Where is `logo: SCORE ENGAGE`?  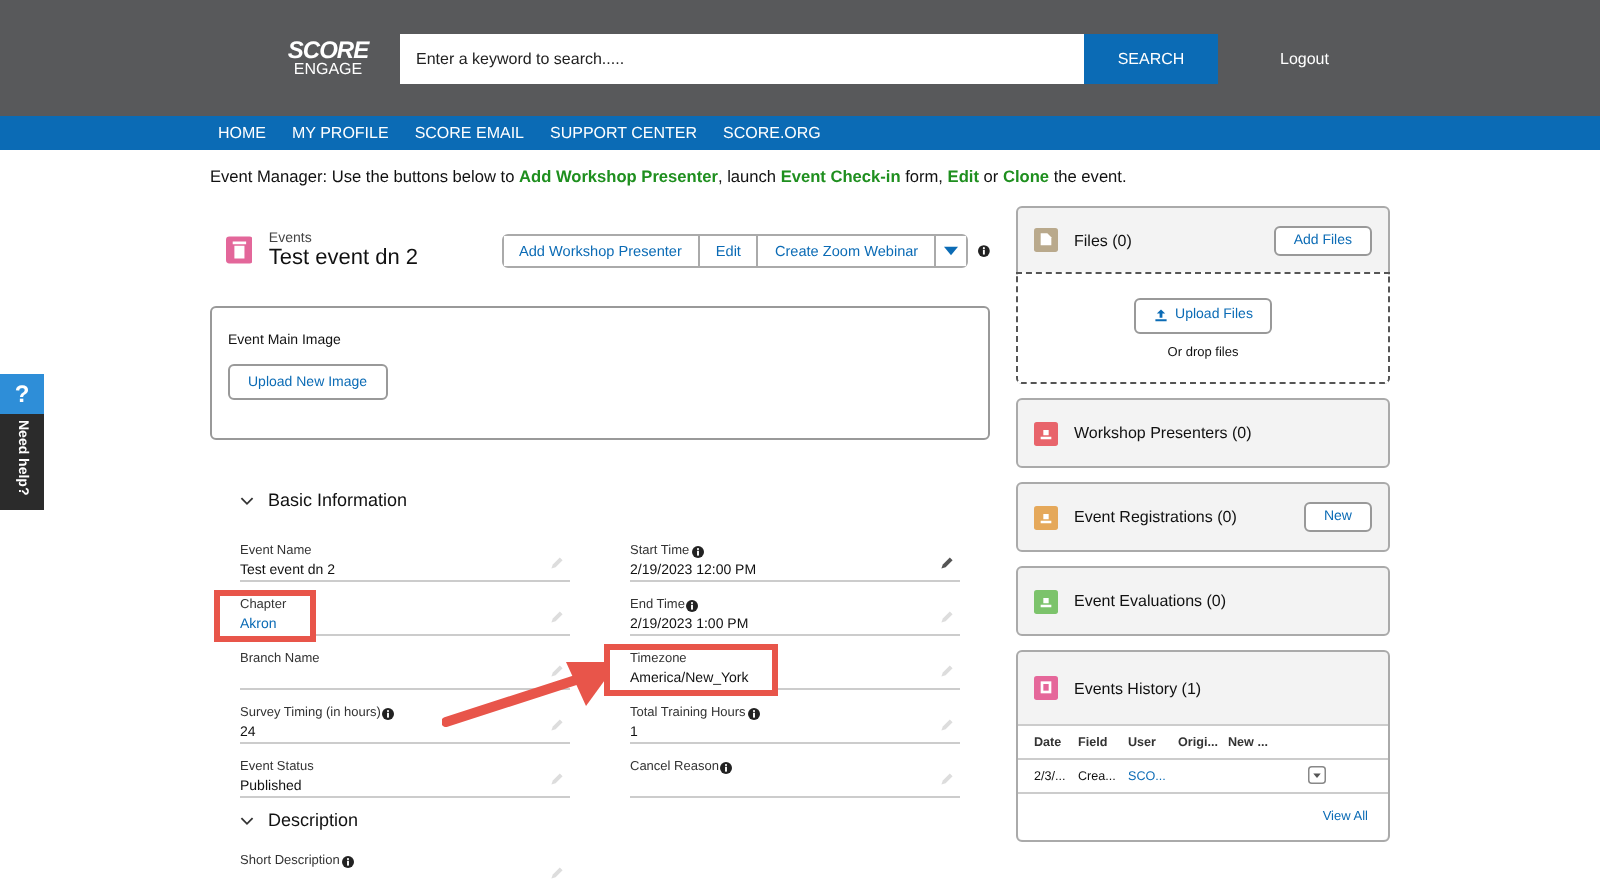
logo: SCORE ENGAGE is located at coordinates (328, 58).